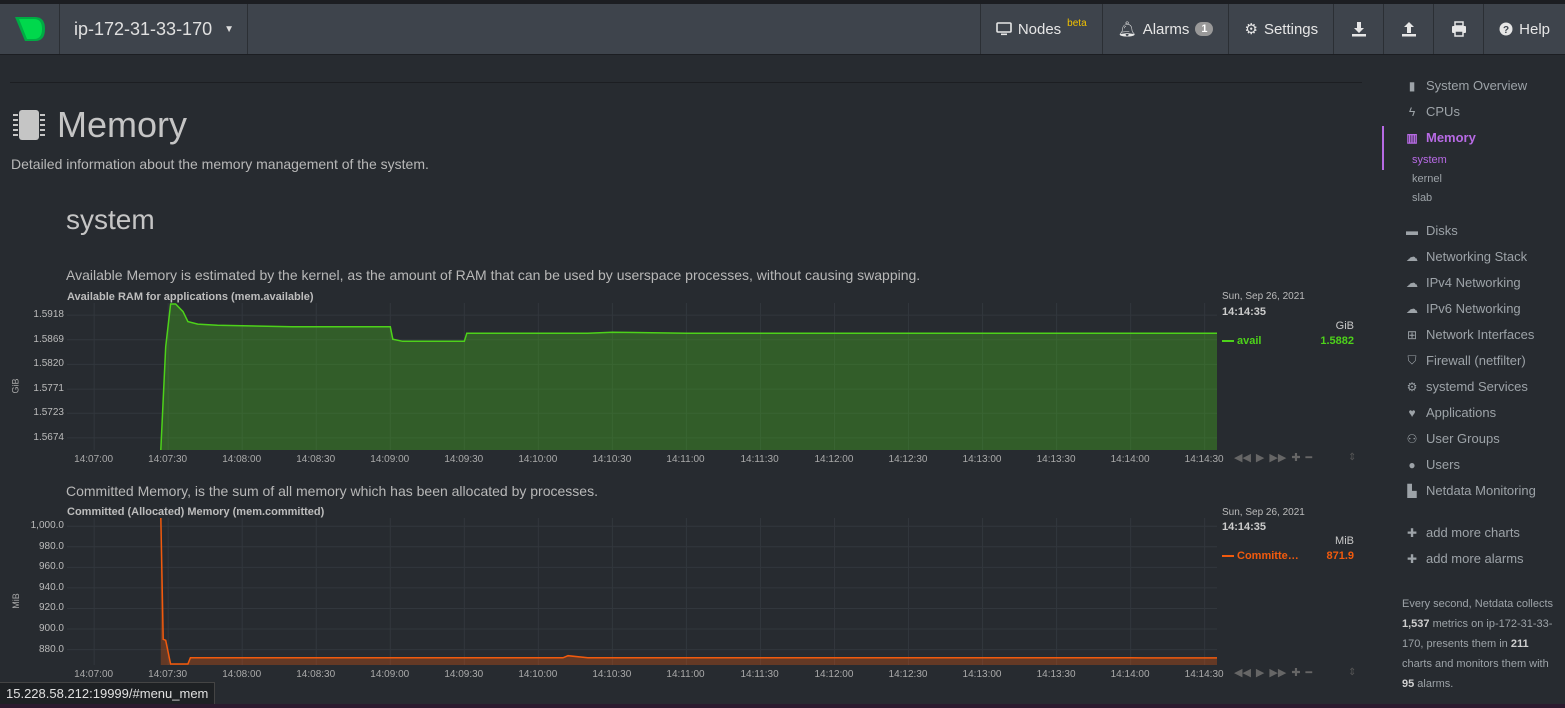  Describe the element at coordinates (759, 459) in the screenshot. I see `x-tick-label: 14:11:30` at that location.